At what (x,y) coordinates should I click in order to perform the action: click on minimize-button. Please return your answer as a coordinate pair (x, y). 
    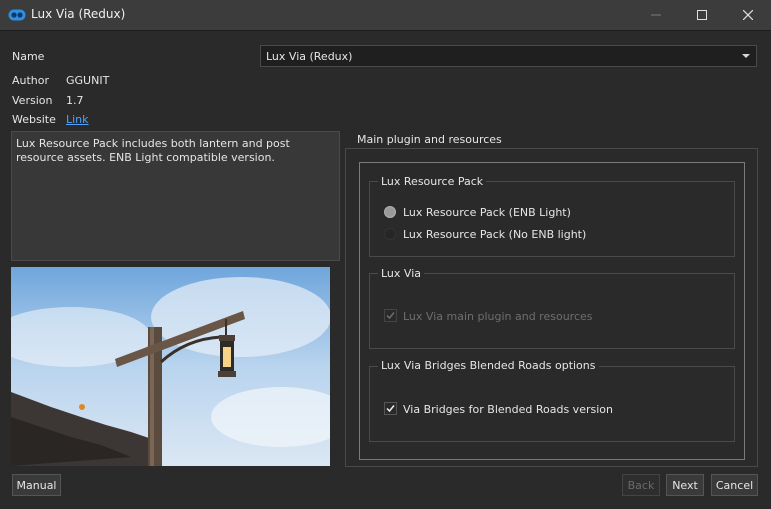
    Looking at the image, I should click on (656, 15).